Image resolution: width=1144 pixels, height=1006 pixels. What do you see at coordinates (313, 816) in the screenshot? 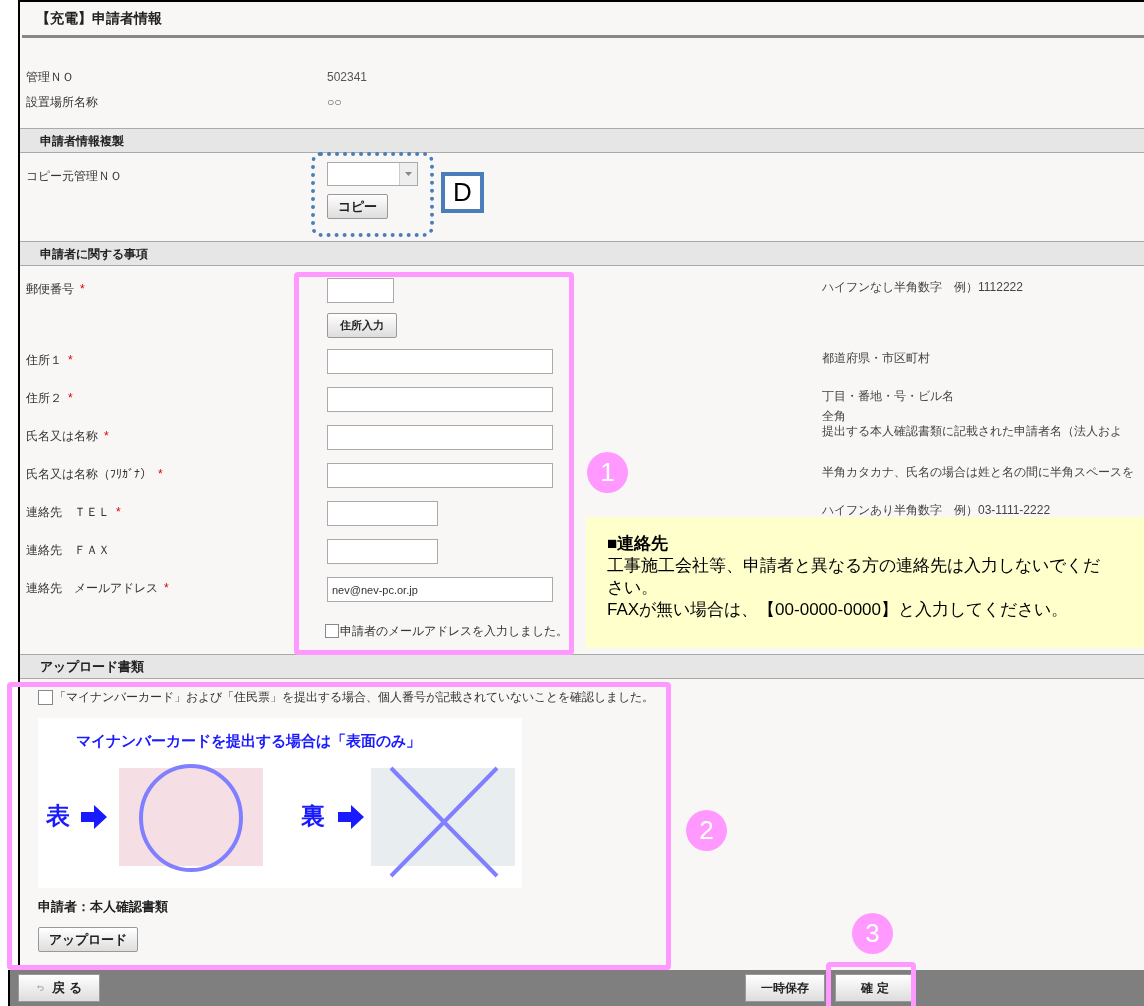
I see `back-label: 裏` at bounding box center [313, 816].